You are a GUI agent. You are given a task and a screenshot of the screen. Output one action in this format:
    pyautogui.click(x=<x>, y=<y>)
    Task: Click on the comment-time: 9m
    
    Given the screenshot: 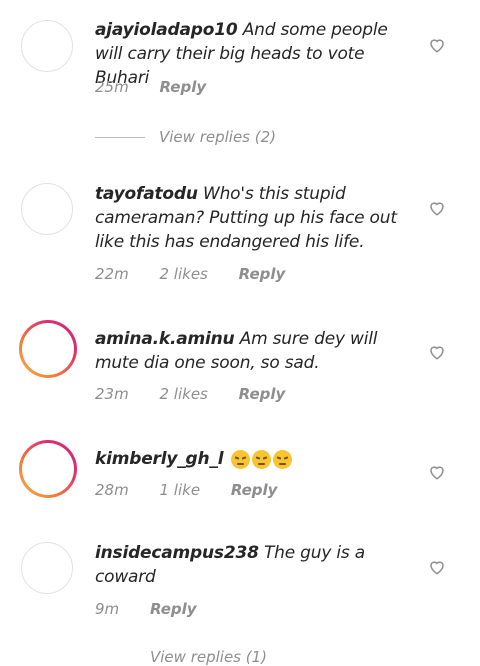 What is the action you would take?
    pyautogui.click(x=107, y=609)
    